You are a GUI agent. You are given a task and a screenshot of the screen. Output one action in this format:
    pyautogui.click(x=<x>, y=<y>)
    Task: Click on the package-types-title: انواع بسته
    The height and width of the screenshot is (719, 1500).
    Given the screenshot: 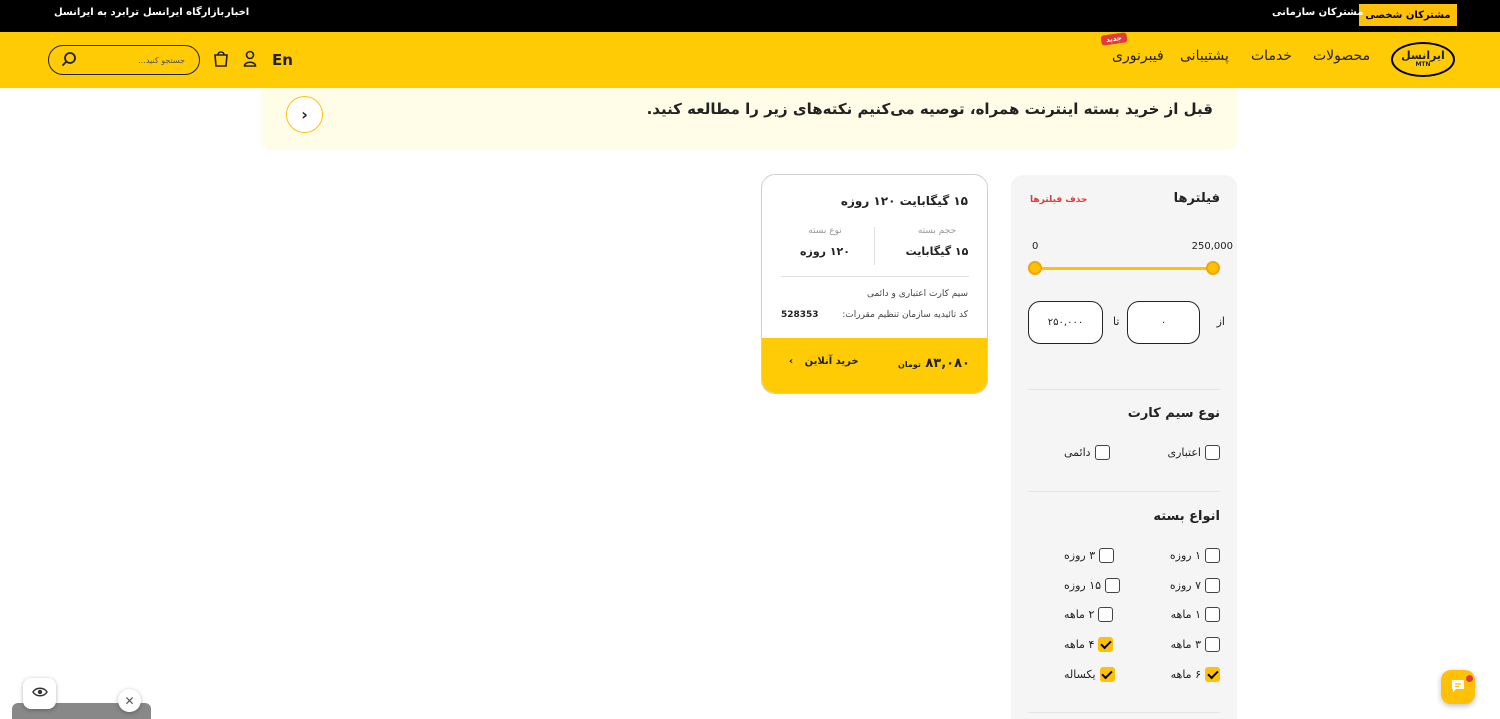 What is the action you would take?
    pyautogui.click(x=1186, y=516)
    